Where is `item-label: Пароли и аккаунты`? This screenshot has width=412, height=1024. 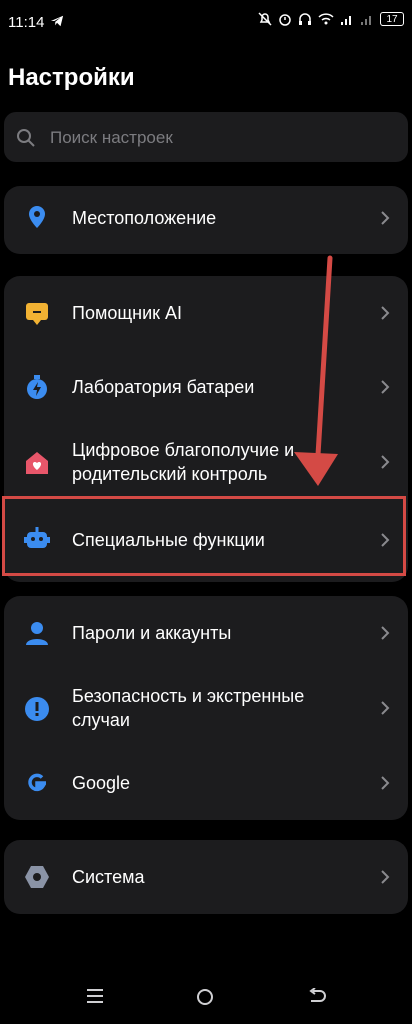
item-label: Пароли и аккаунты is located at coordinates (152, 633).